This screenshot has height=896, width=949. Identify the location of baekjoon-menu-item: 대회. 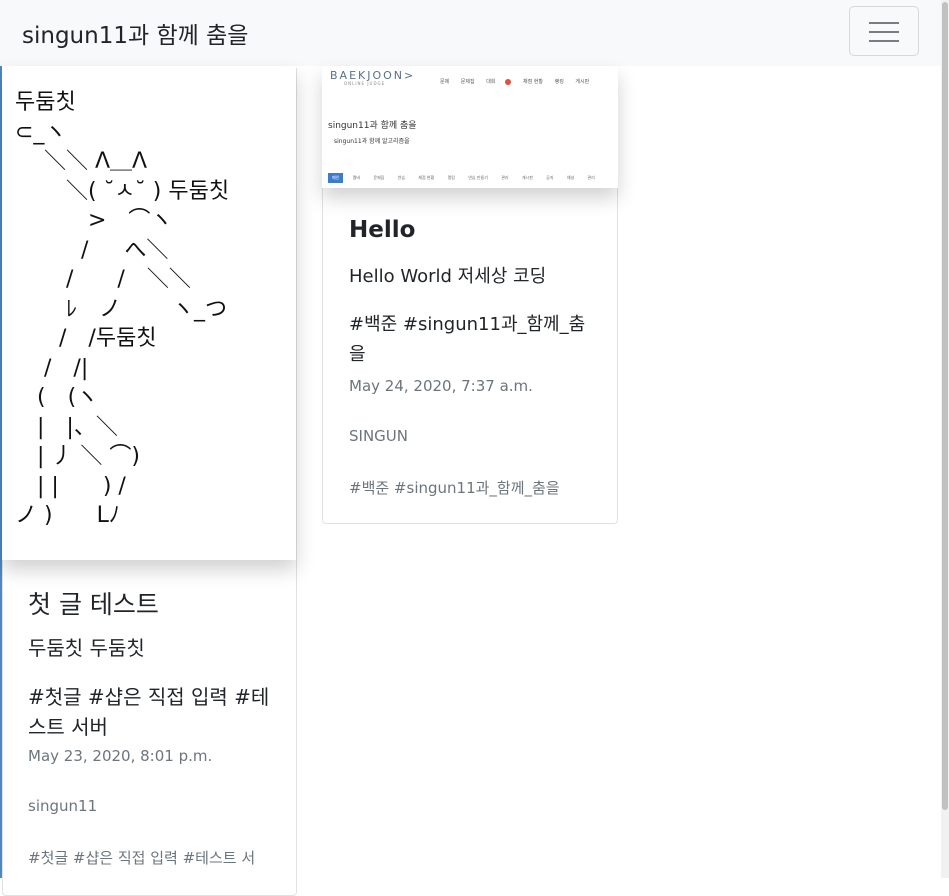
(491, 82).